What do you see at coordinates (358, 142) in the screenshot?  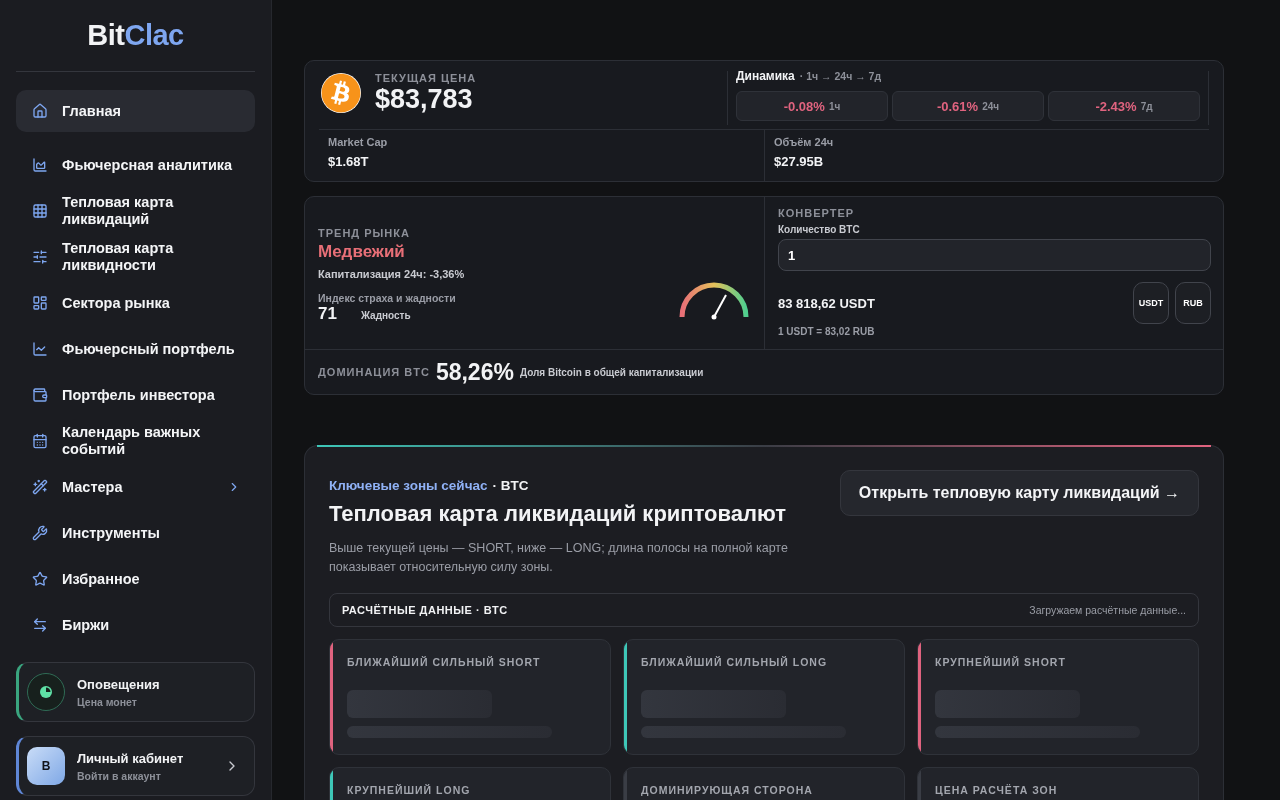 I see `stat-label: Market Cap` at bounding box center [358, 142].